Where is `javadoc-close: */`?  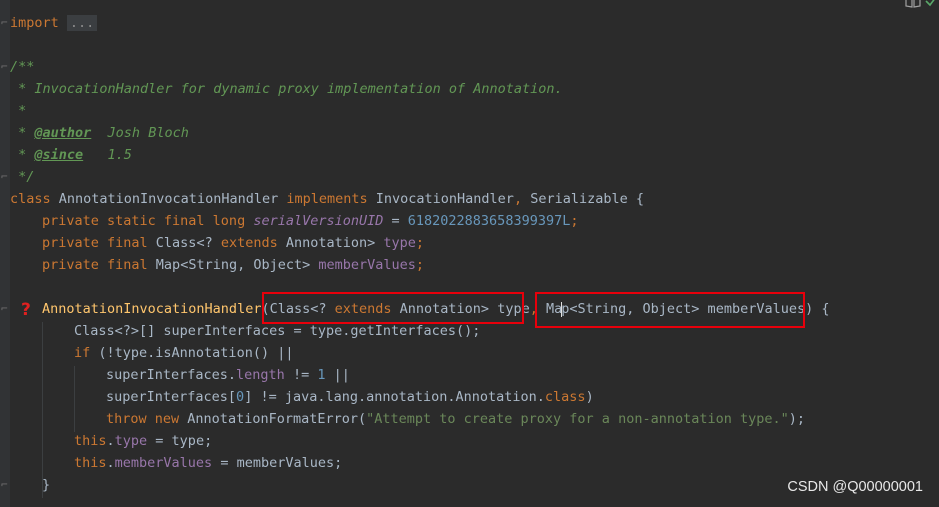 javadoc-close: */ is located at coordinates (22, 177).